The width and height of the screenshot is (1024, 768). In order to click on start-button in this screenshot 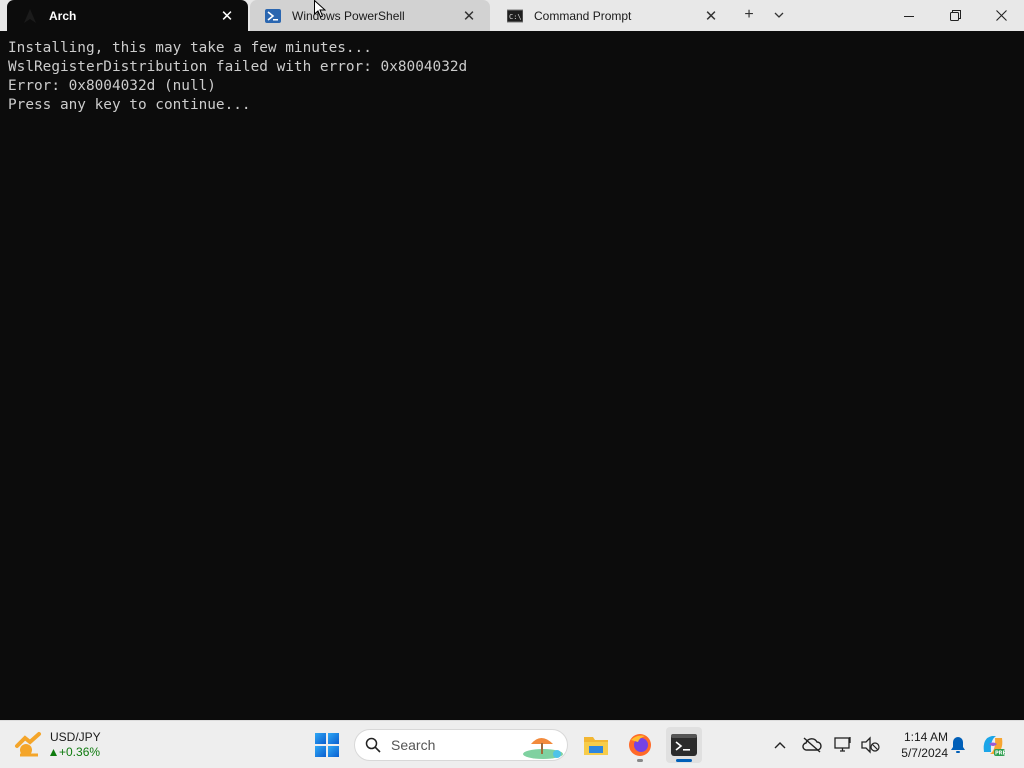, I will do `click(327, 745)`.